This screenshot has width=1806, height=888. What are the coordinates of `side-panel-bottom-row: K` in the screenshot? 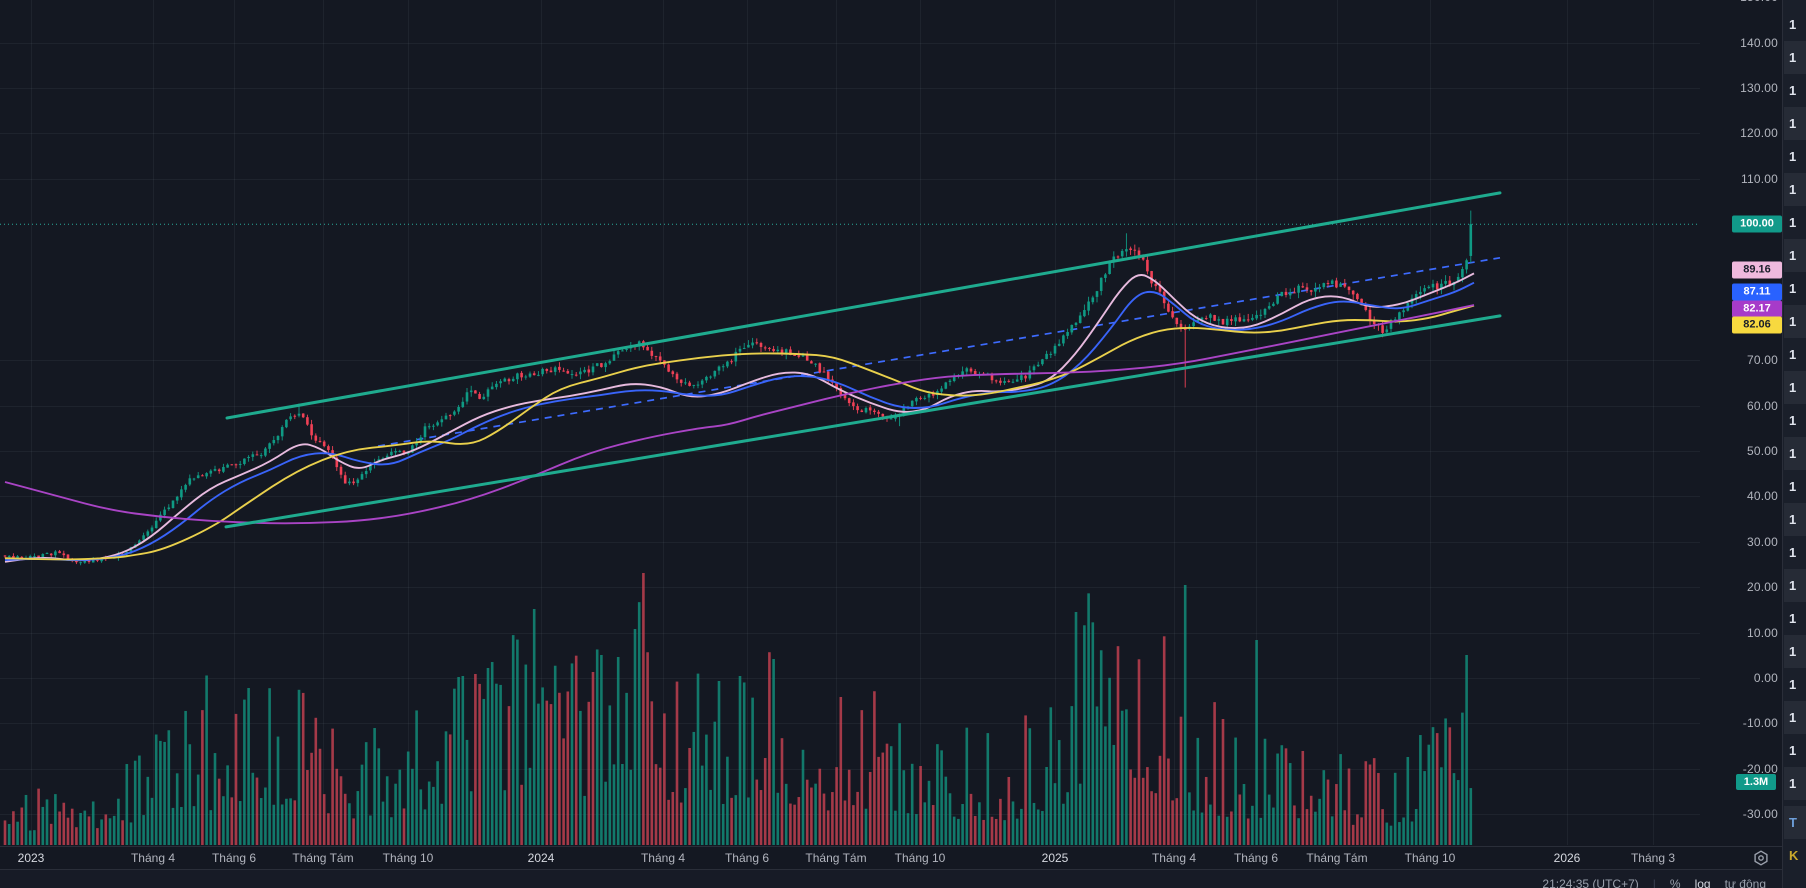 It's located at (1795, 855).